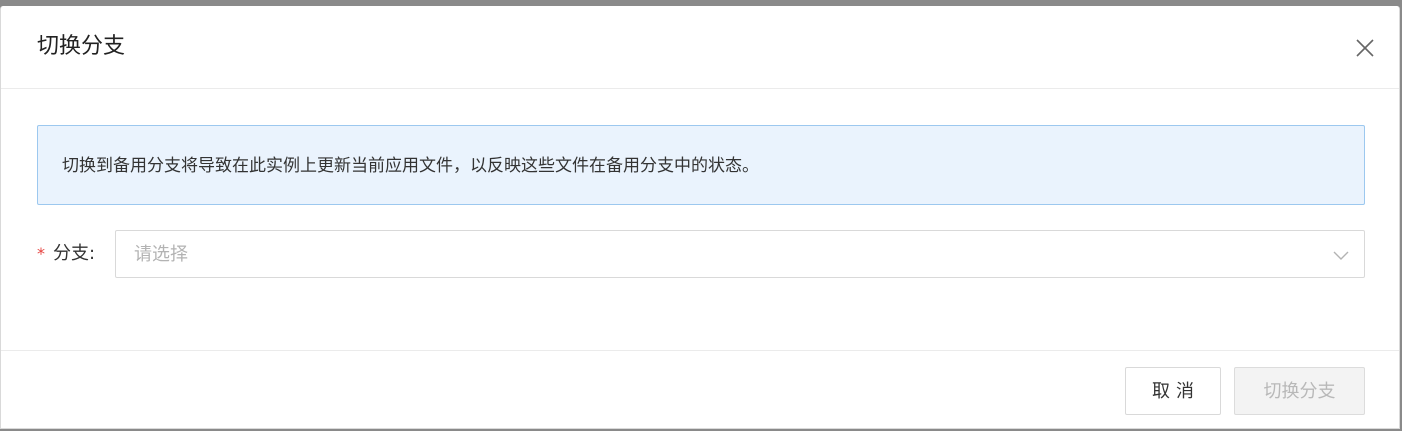  Describe the element at coordinates (41, 253) in the screenshot. I see `required-mark: *` at that location.